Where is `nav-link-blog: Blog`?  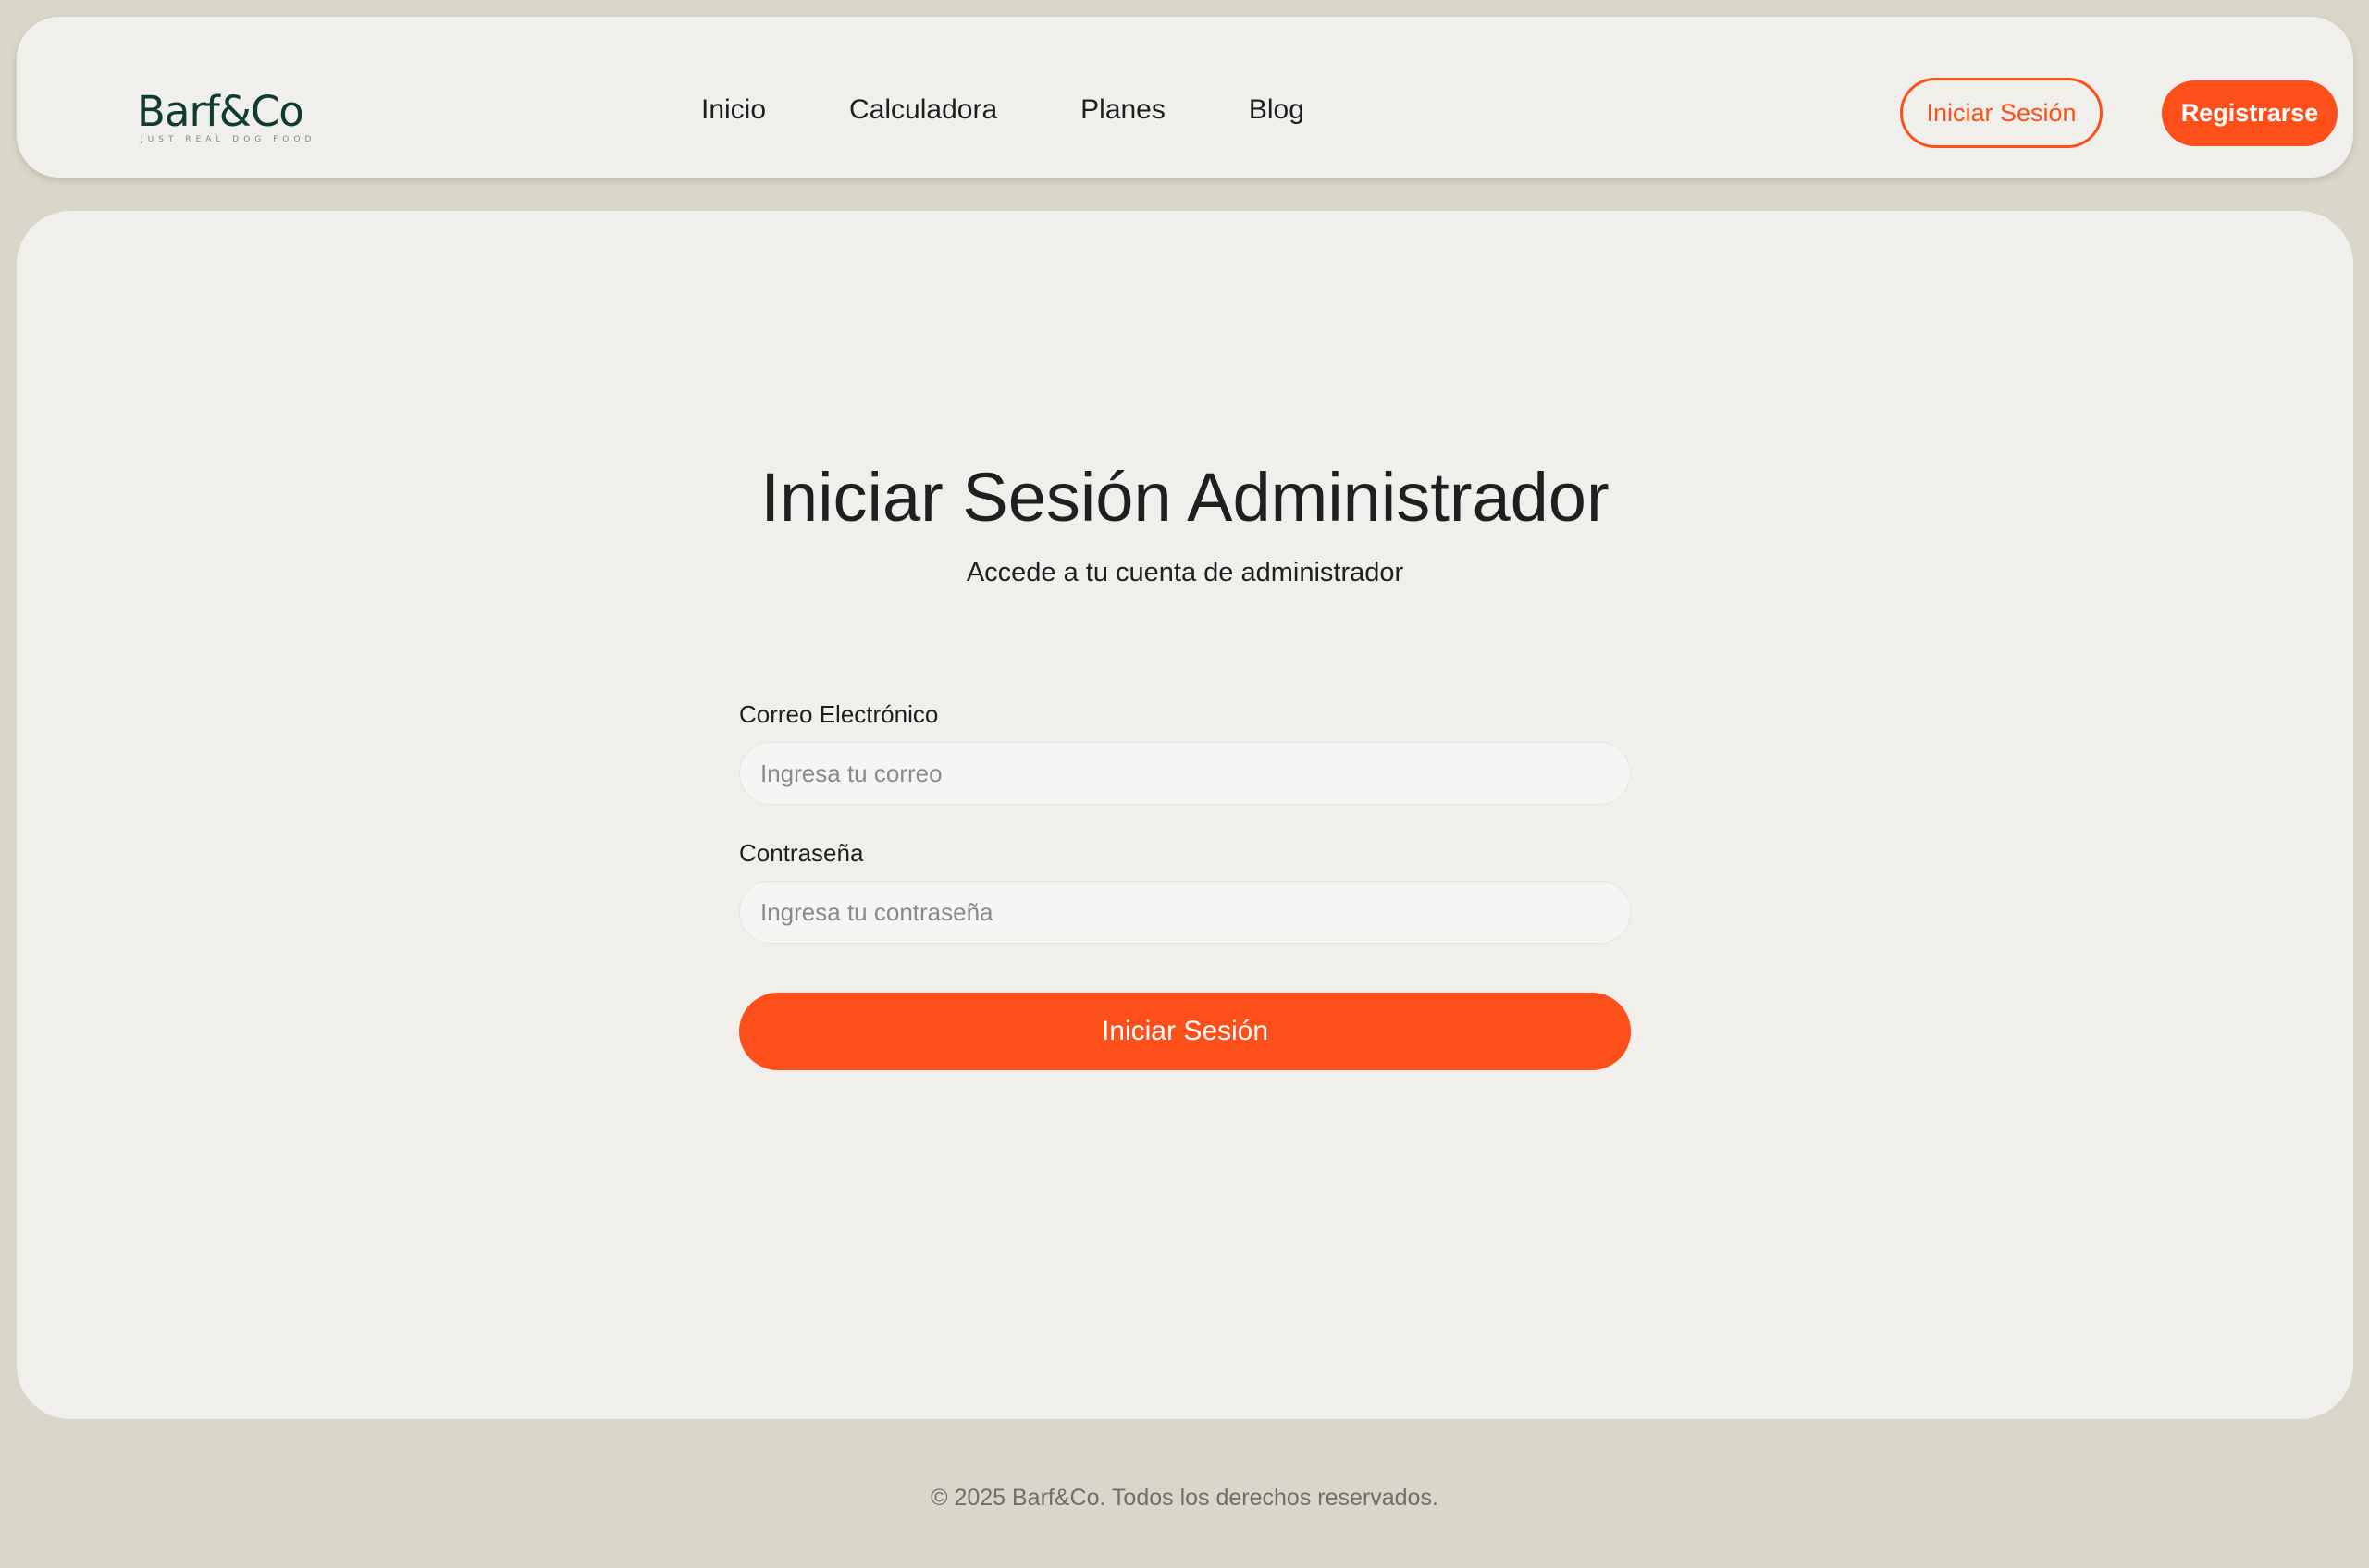 nav-link-blog: Blog is located at coordinates (1276, 110).